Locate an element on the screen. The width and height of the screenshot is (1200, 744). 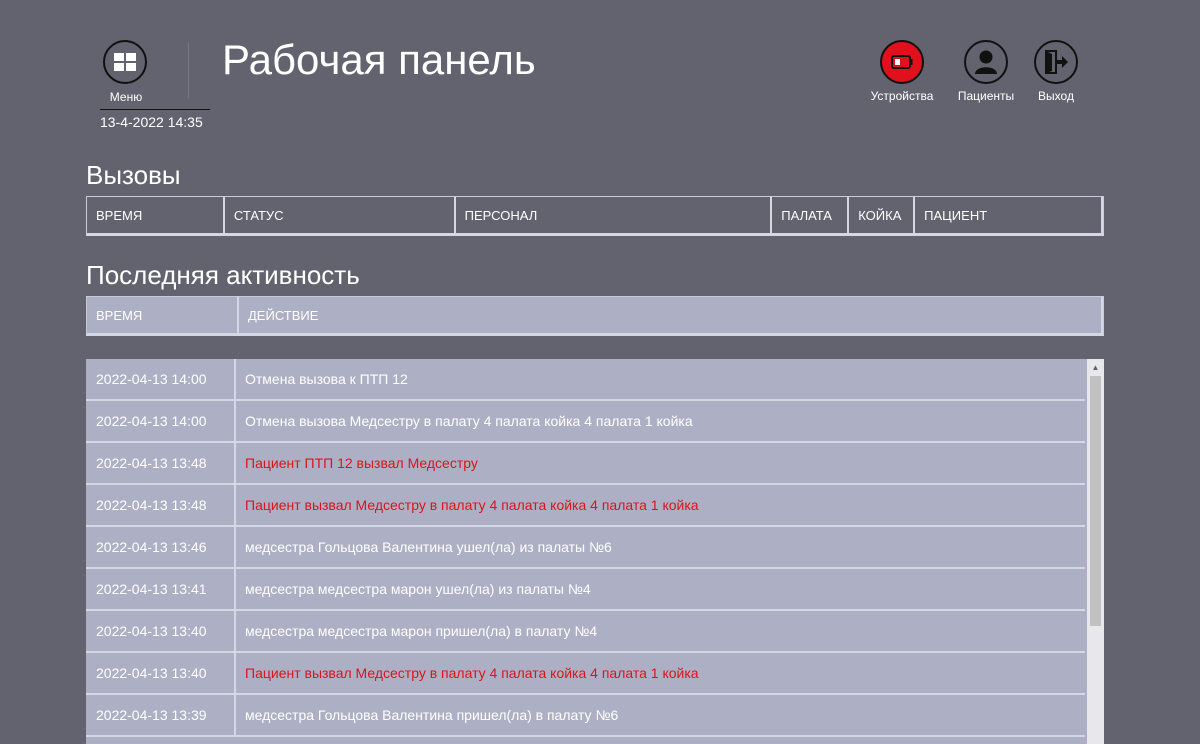
calls-section-title: Вызовы is located at coordinates (133, 175).